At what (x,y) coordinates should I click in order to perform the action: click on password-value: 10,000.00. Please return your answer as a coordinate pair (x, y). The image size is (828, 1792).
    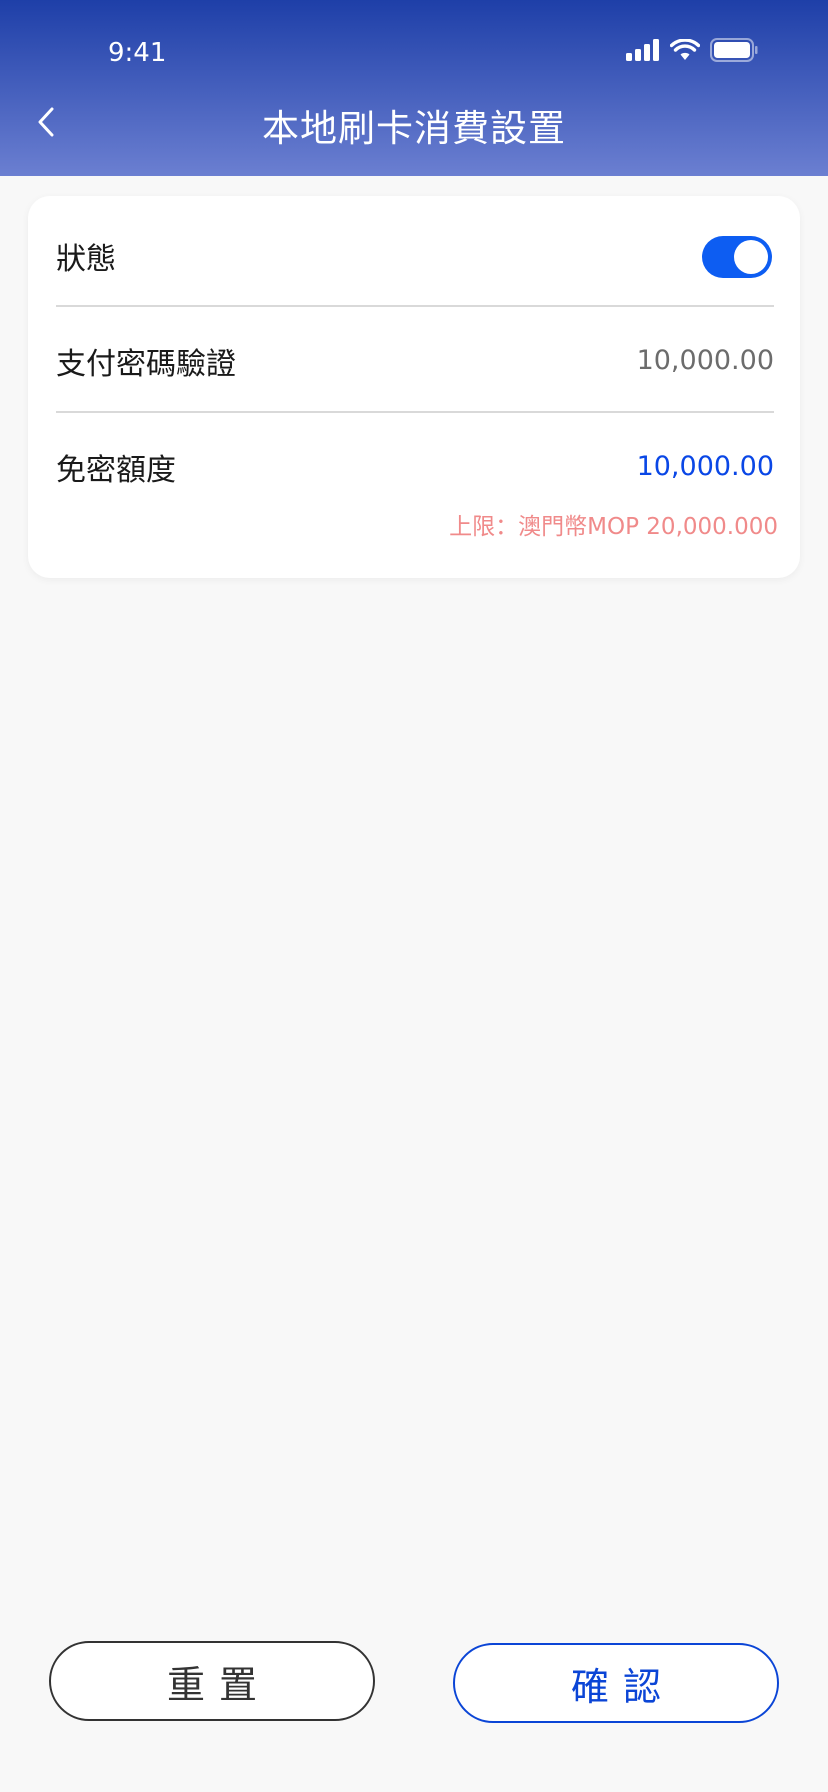
    Looking at the image, I should click on (705, 360).